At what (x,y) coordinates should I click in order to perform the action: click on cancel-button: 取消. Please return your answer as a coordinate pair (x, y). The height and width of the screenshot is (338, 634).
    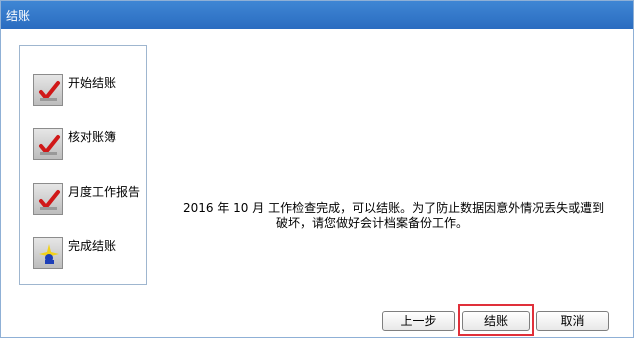
    Looking at the image, I should click on (572, 321).